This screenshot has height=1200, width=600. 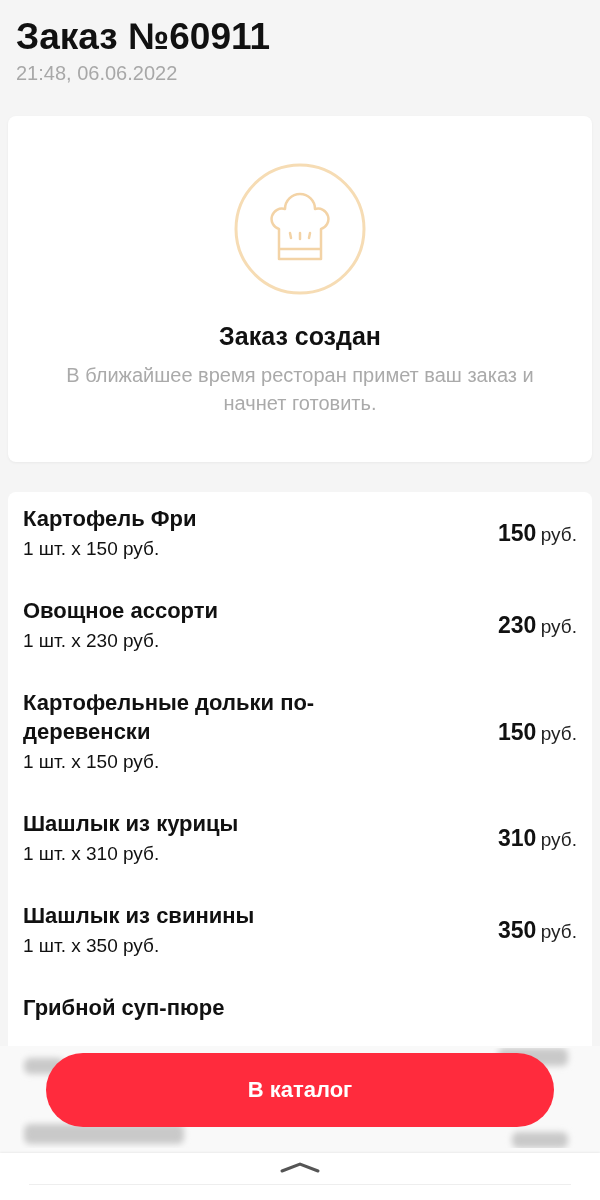 What do you see at coordinates (139, 916) in the screenshot?
I see `item-name: Шашлык из свинины` at bounding box center [139, 916].